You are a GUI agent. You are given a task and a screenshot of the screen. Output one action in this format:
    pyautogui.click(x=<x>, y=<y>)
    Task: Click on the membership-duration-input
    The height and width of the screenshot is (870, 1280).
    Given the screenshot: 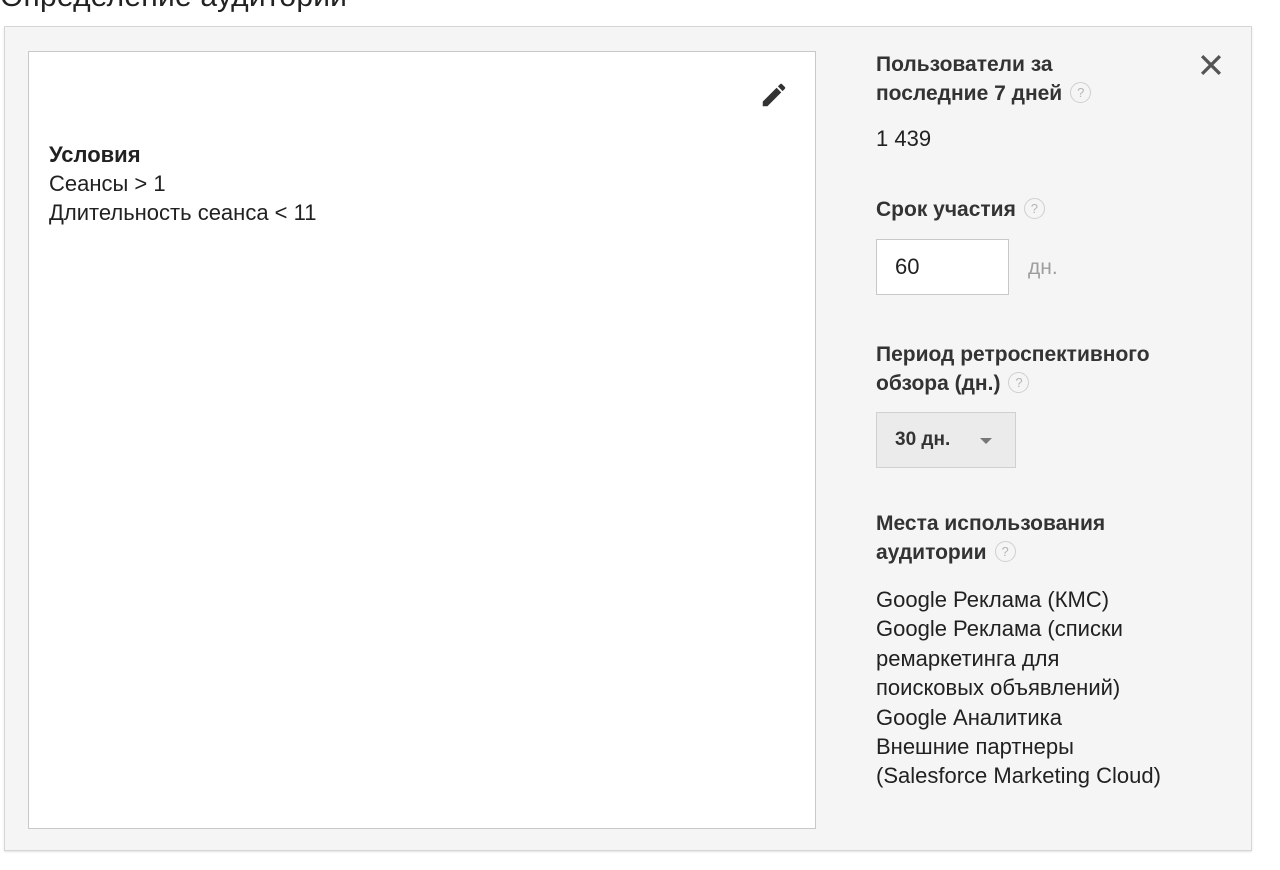 What is the action you would take?
    pyautogui.click(x=942, y=267)
    